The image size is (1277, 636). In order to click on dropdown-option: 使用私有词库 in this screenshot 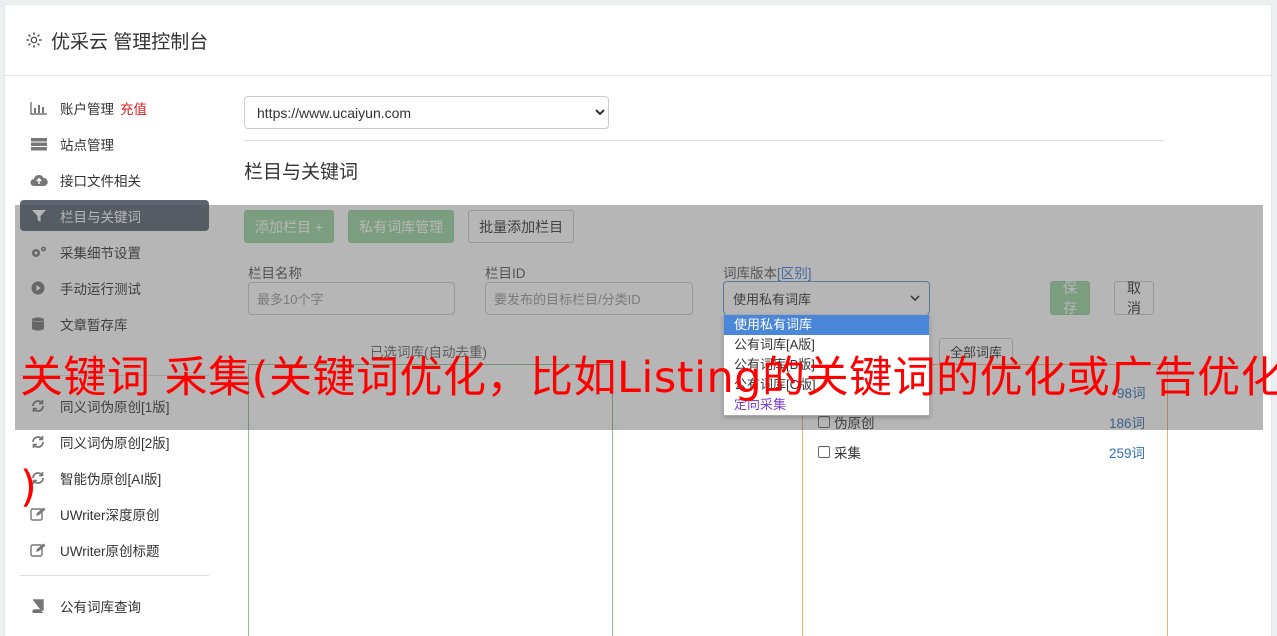, I will do `click(826, 325)`.